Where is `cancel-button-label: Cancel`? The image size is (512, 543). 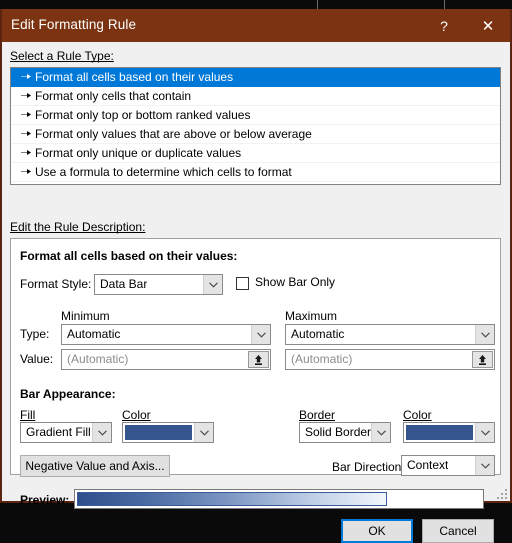
cancel-button-label: Cancel is located at coordinates (458, 531).